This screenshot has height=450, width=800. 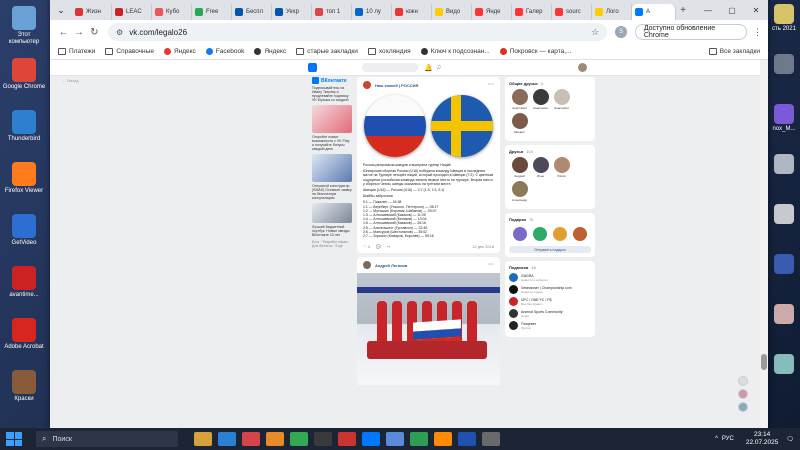 What do you see at coordinates (757, 32) in the screenshot?
I see `menu-icon: ⋮` at bounding box center [757, 32].